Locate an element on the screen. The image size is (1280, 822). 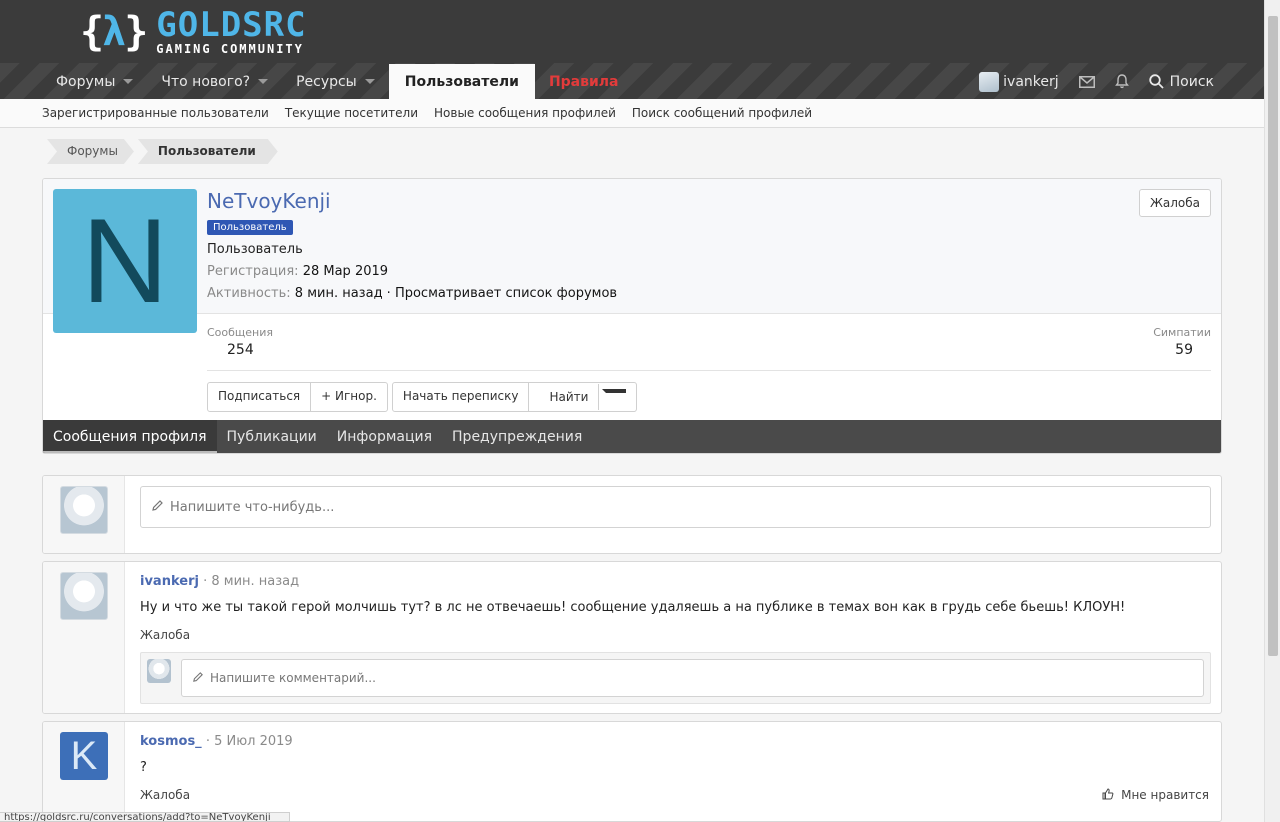
post-avatar-column: K is located at coordinates (84, 771).